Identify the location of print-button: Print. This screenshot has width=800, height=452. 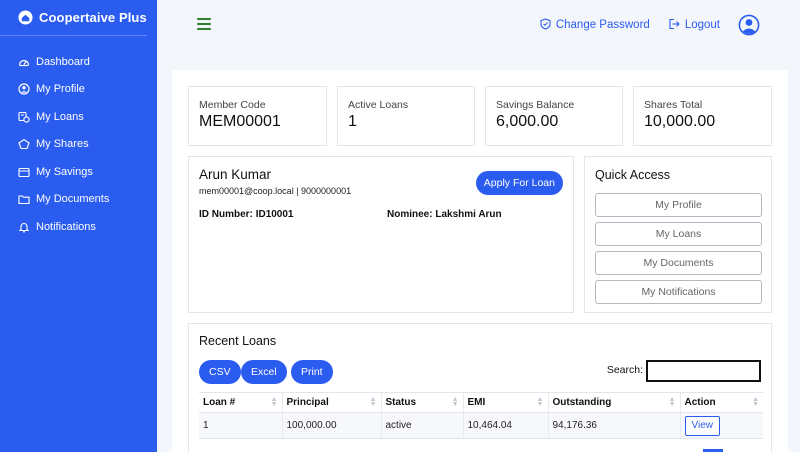
(312, 372).